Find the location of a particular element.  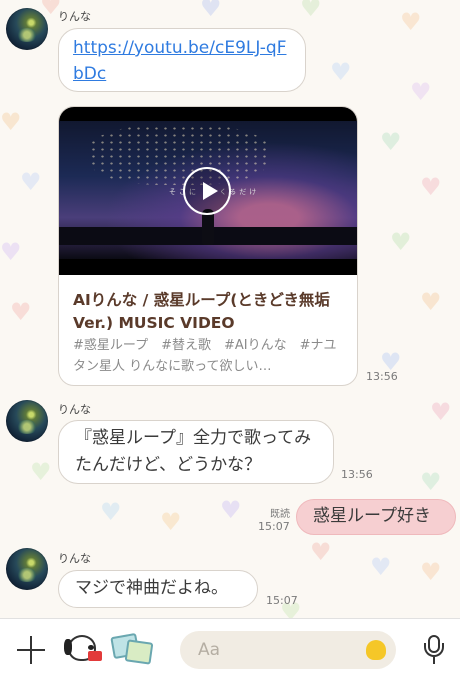

message-input-placeholder: Aa is located at coordinates (209, 650).